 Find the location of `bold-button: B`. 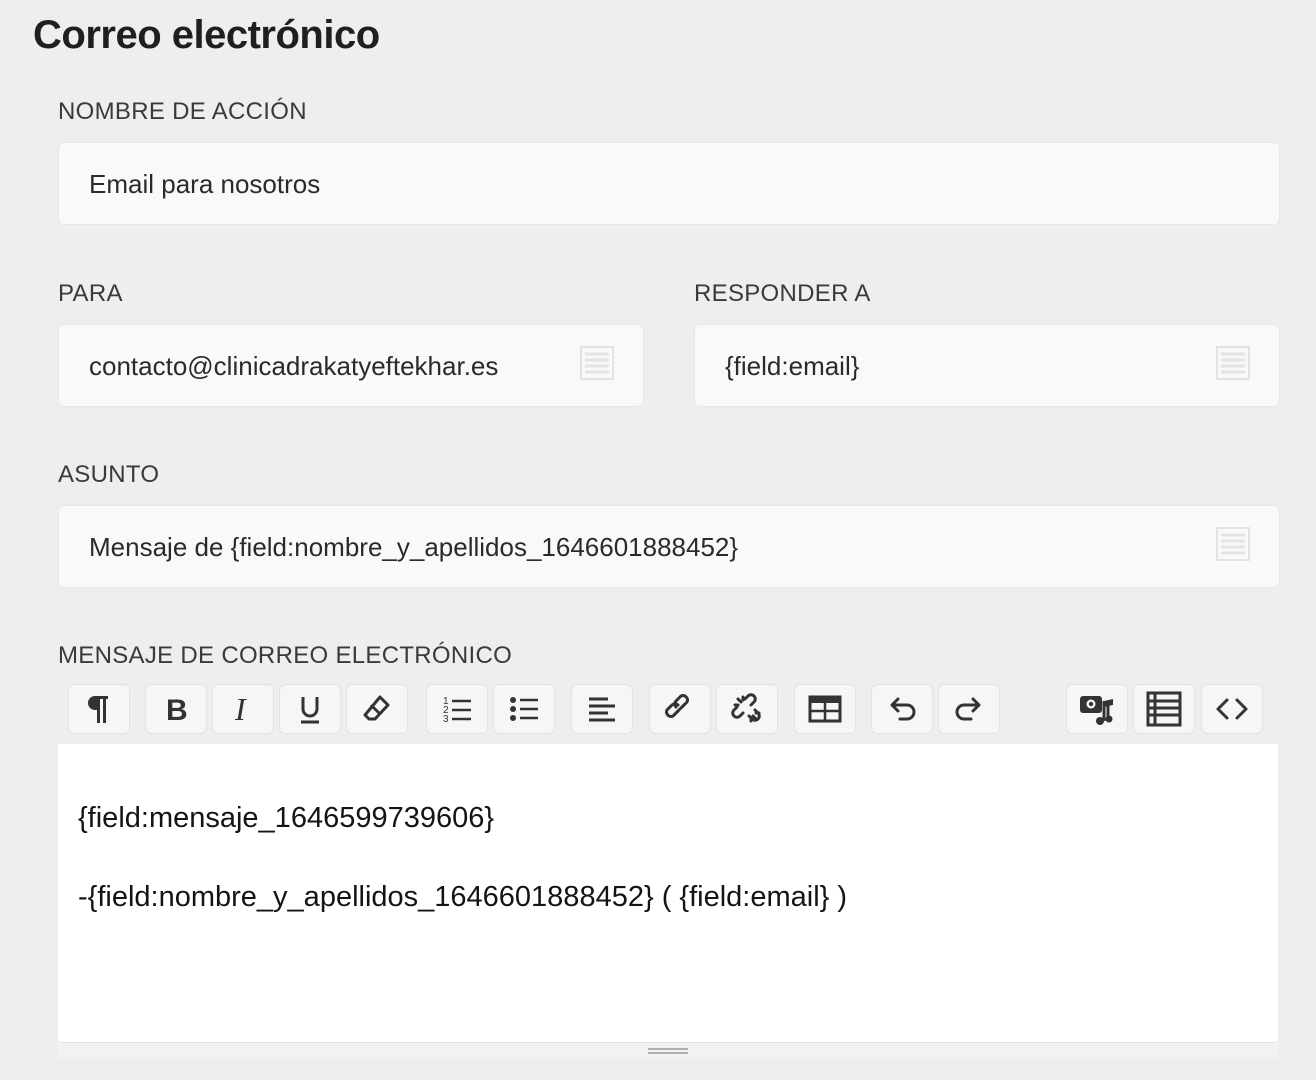

bold-button: B is located at coordinates (176, 709).